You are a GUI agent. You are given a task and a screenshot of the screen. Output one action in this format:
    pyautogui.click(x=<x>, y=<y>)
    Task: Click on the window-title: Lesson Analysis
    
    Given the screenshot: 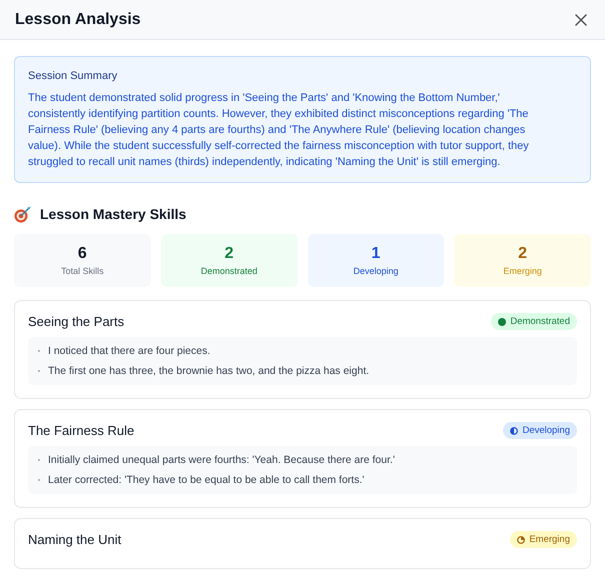 What is the action you would take?
    pyautogui.click(x=78, y=19)
    